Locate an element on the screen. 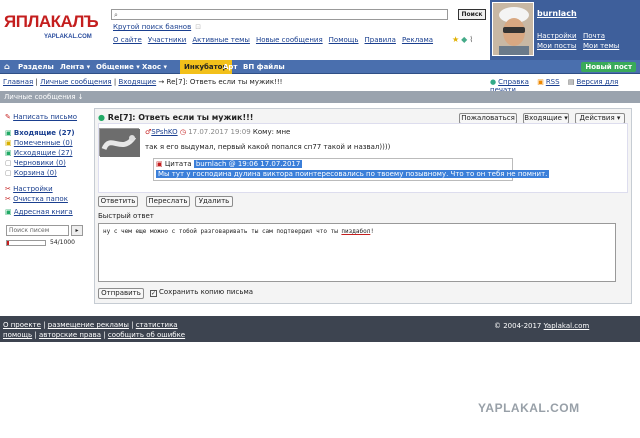  nav-ads: Реклама is located at coordinates (417, 40).